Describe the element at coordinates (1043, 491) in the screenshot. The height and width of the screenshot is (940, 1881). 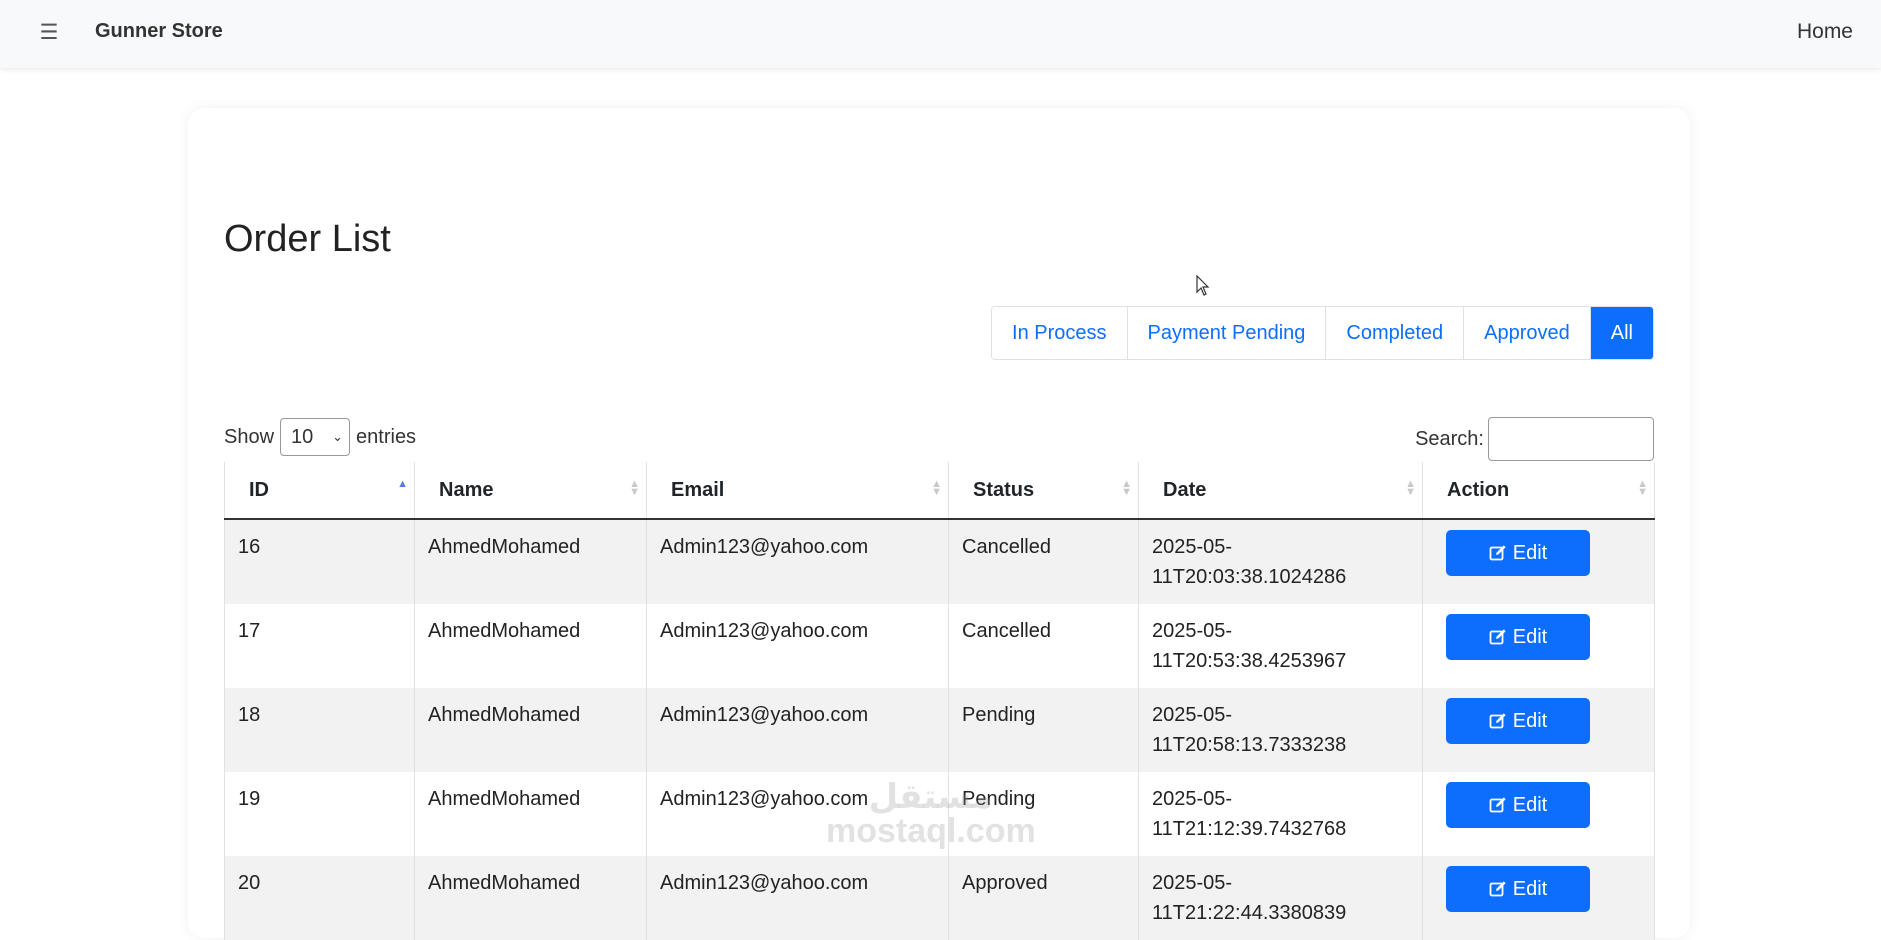
I see `column-header-status: Status ▲ ▼` at that location.